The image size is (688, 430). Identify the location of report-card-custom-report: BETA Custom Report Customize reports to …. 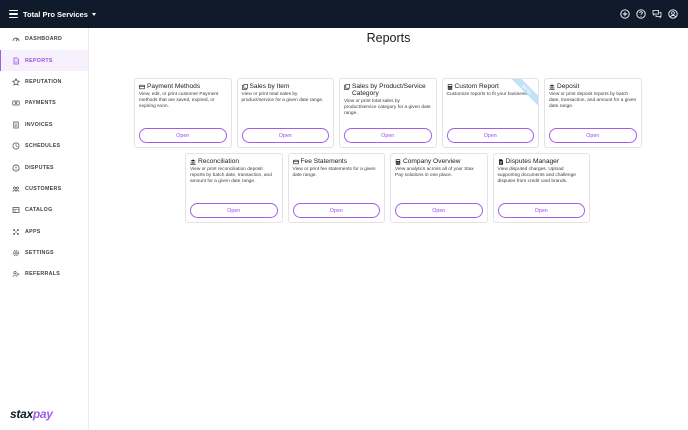
(490, 113).